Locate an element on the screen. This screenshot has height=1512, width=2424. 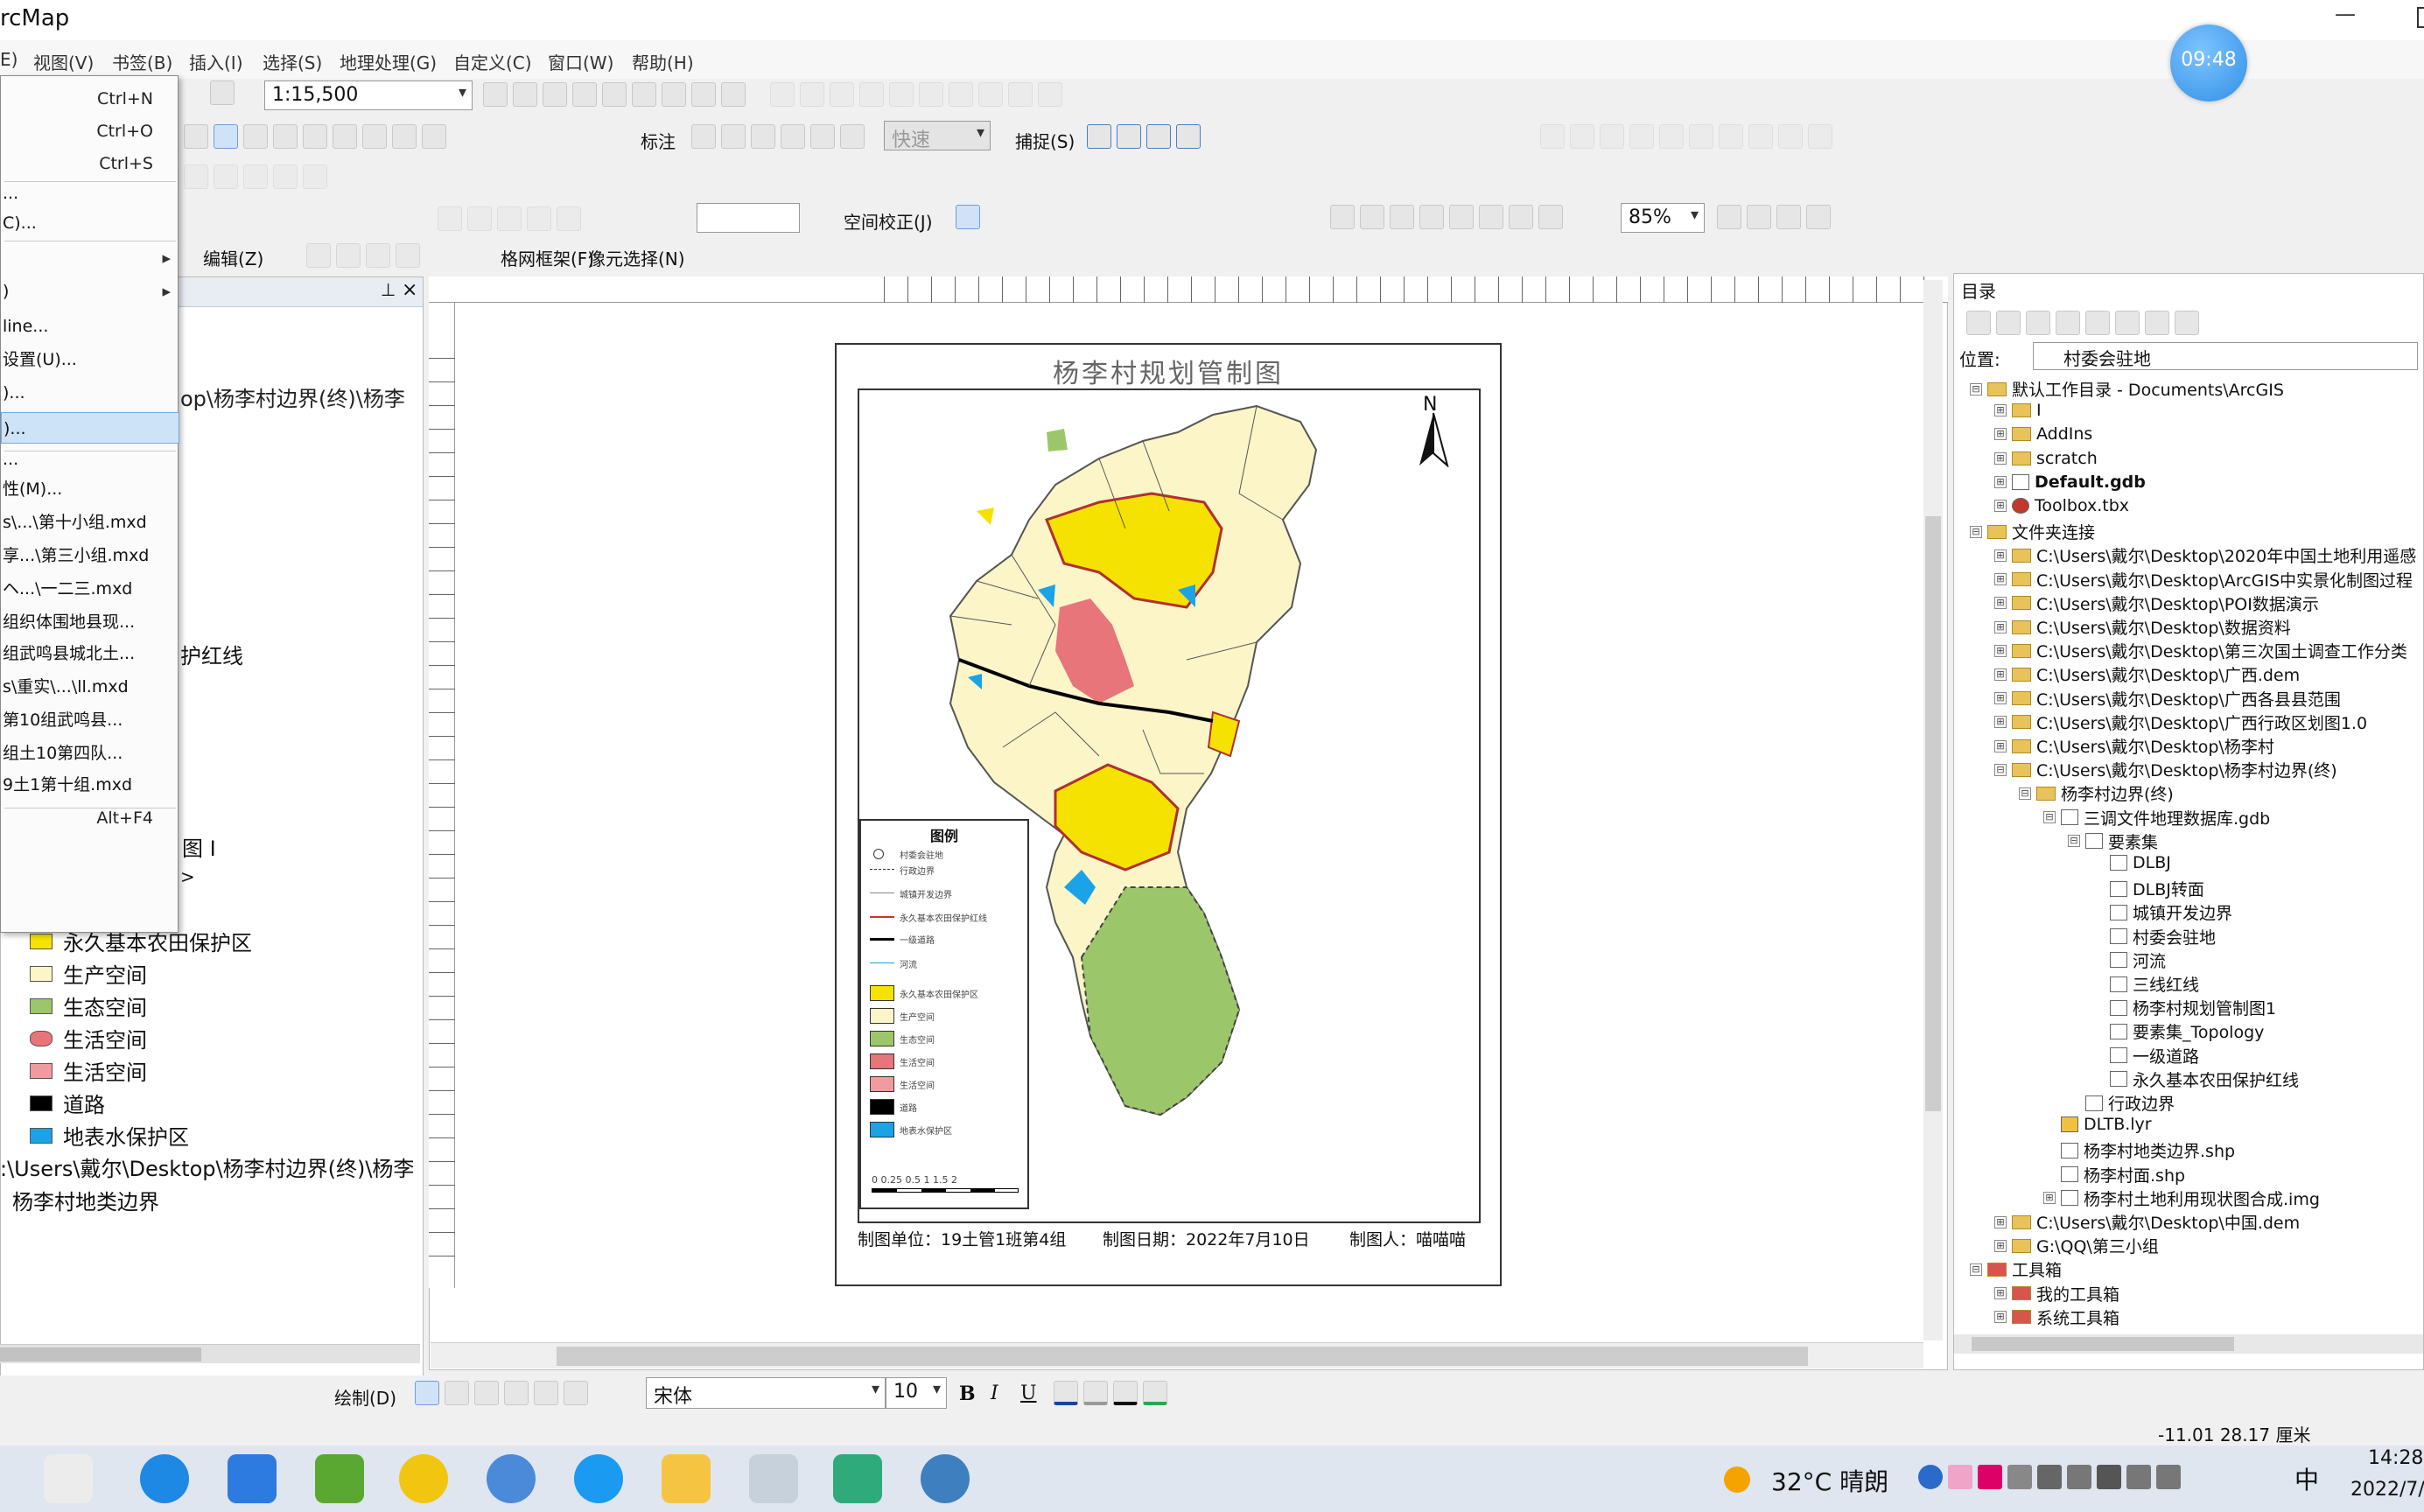
toc-legend-row: 生产空间 is located at coordinates (88, 973).